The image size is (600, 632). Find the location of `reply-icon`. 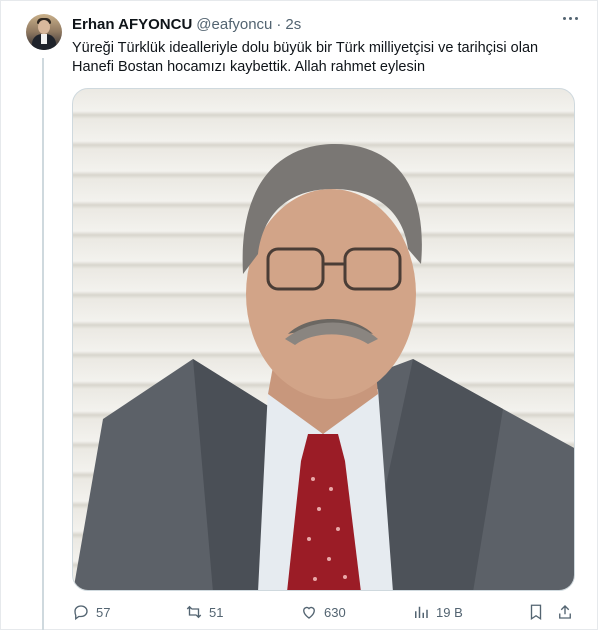

reply-icon is located at coordinates (81, 613).